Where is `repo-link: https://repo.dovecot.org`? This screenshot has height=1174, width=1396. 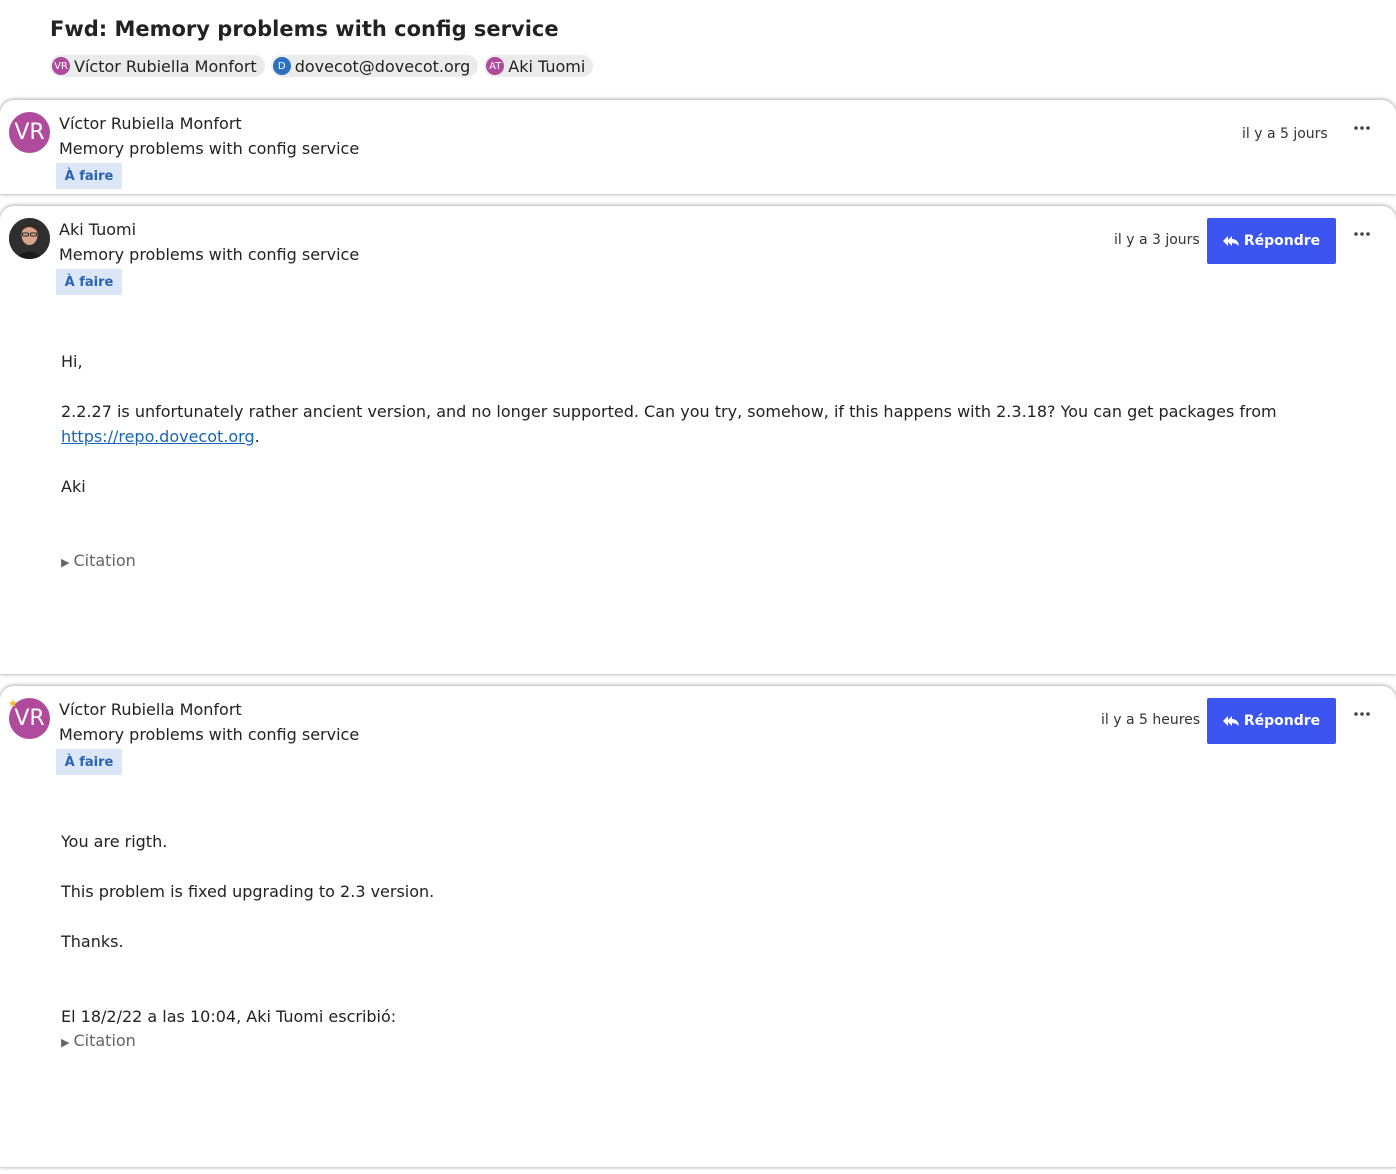 repo-link: https://repo.dovecot.org is located at coordinates (158, 436).